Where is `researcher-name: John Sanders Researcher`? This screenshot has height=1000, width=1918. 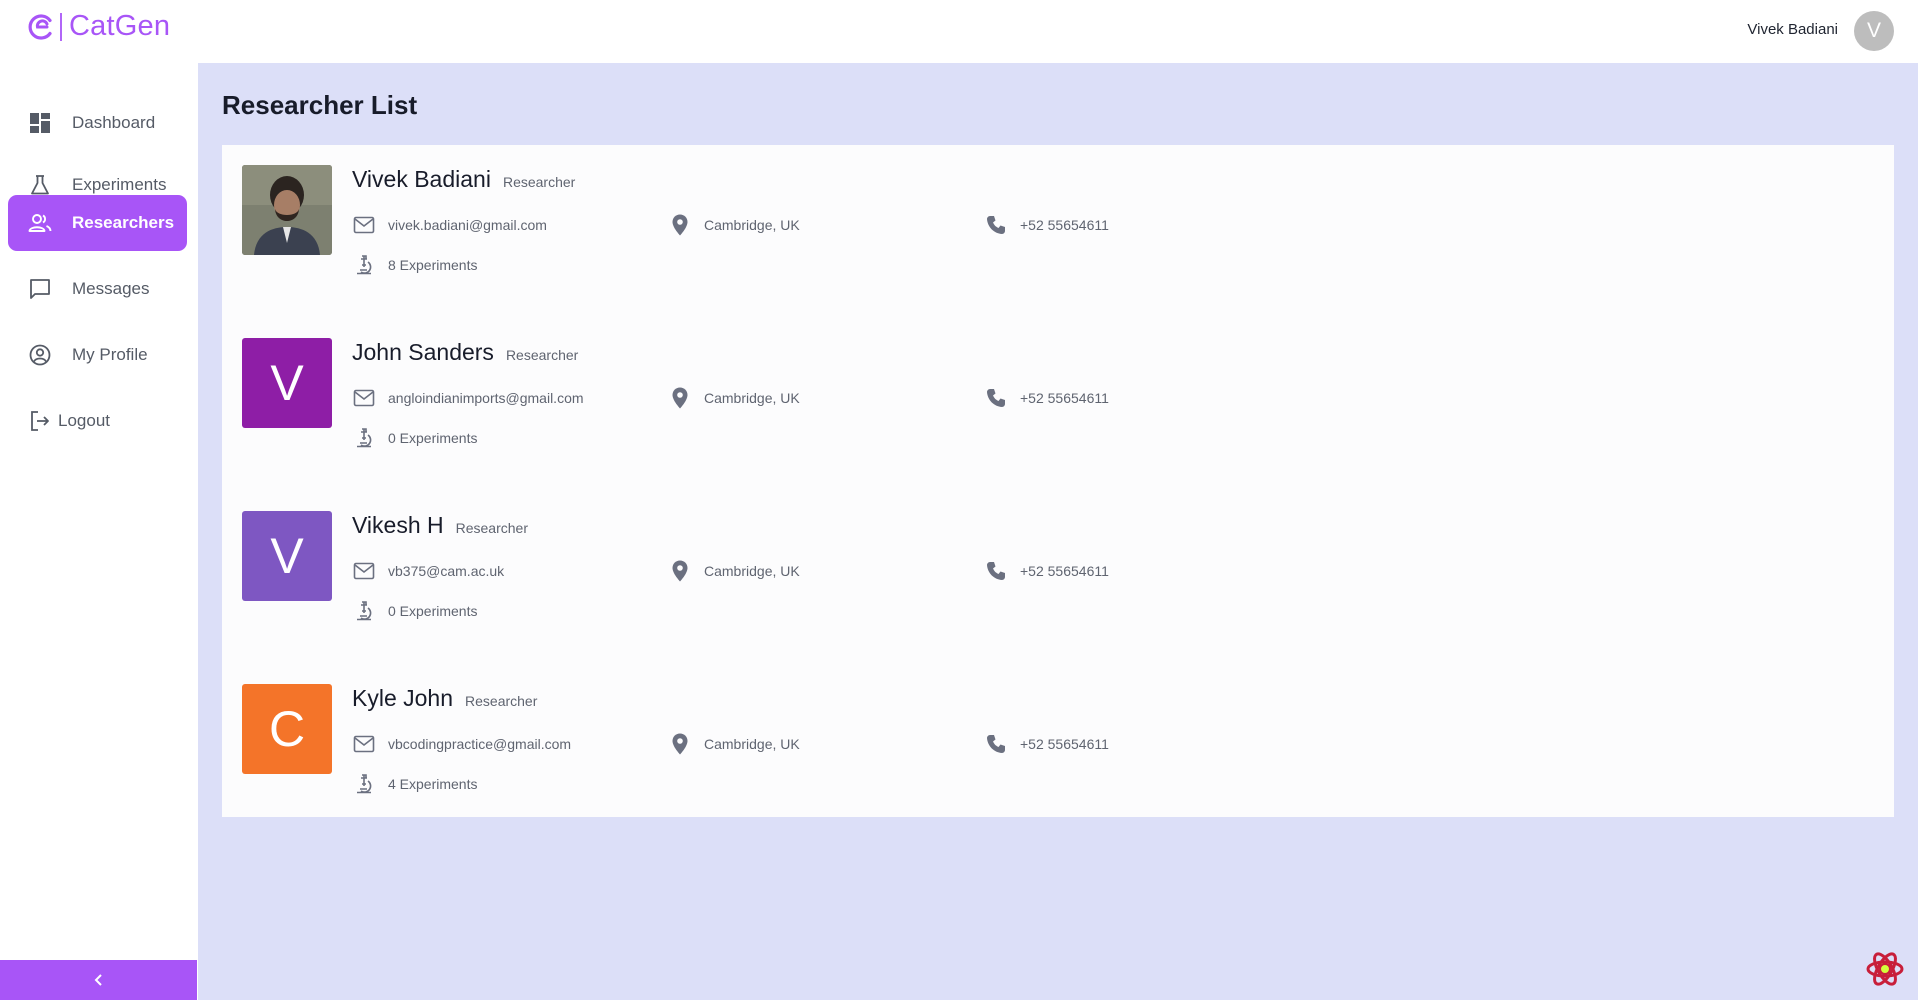 researcher-name: John Sanders Researcher is located at coordinates (465, 352).